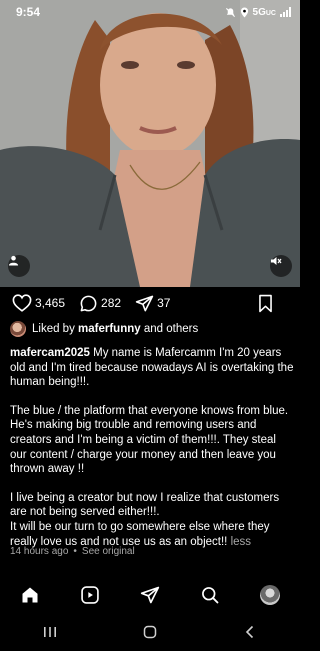 This screenshot has width=320, height=651. Describe the element at coordinates (18, 329) in the screenshot. I see `liker-avatar` at that location.